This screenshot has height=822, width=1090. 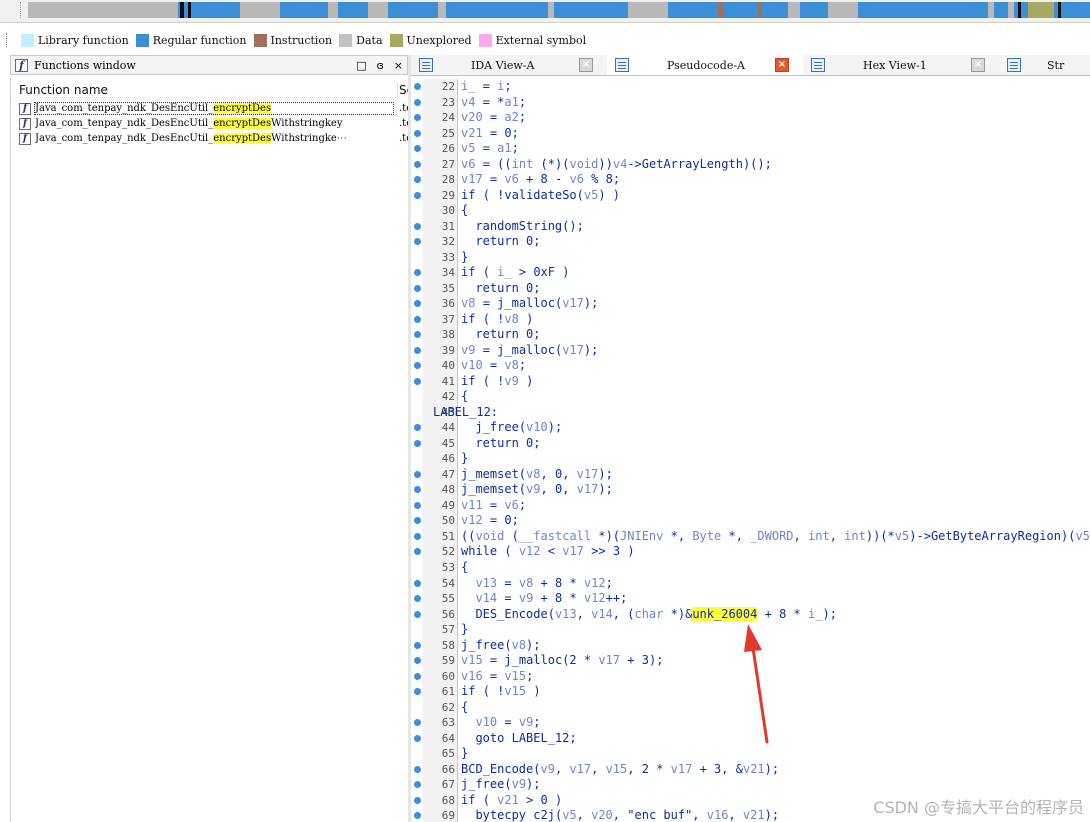 What do you see at coordinates (361, 65) in the screenshot?
I see `maximize-icon: □` at bounding box center [361, 65].